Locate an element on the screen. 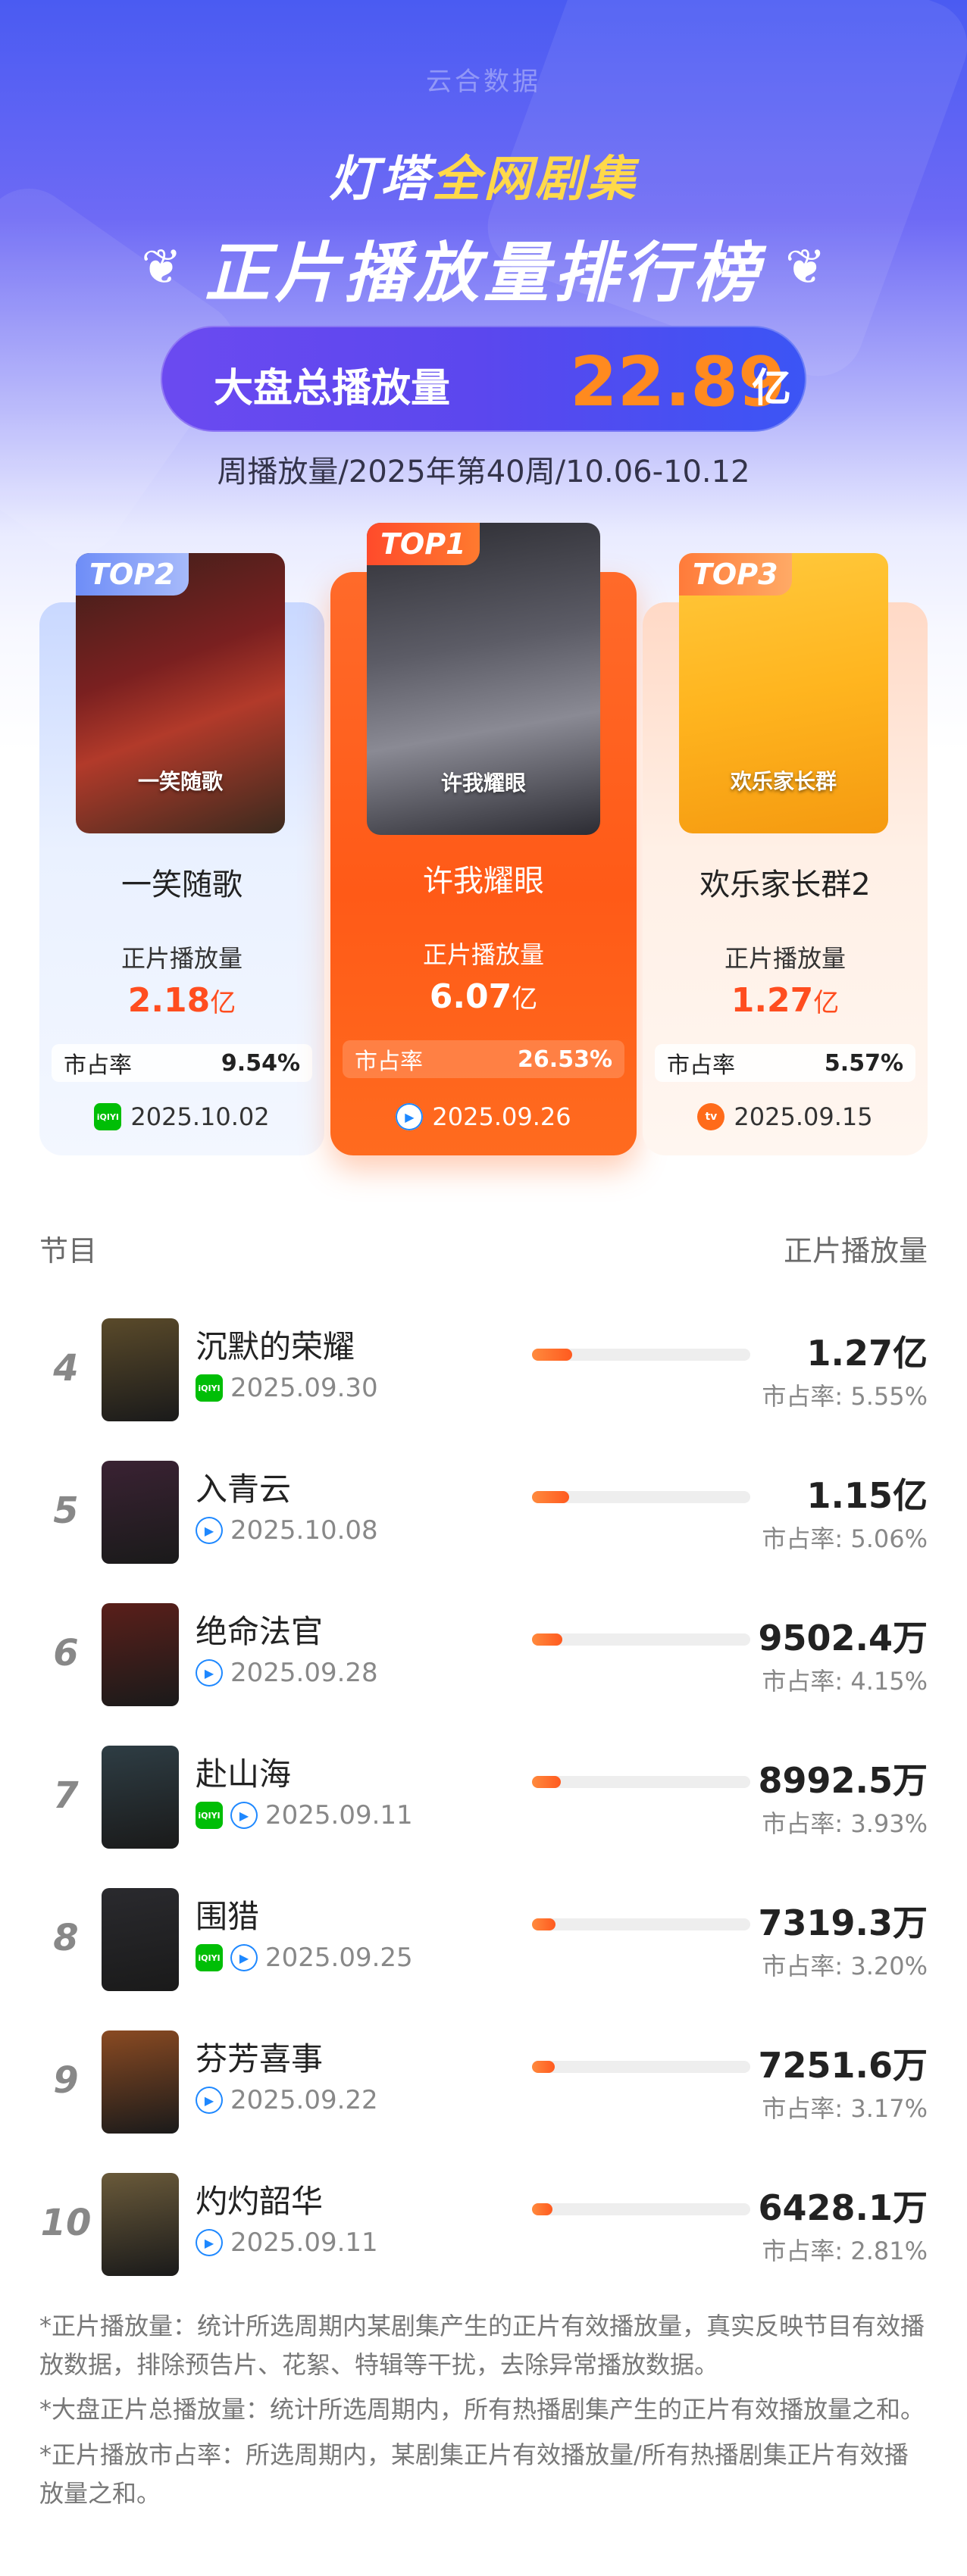  release-date: 2025.09.30 is located at coordinates (304, 1388).